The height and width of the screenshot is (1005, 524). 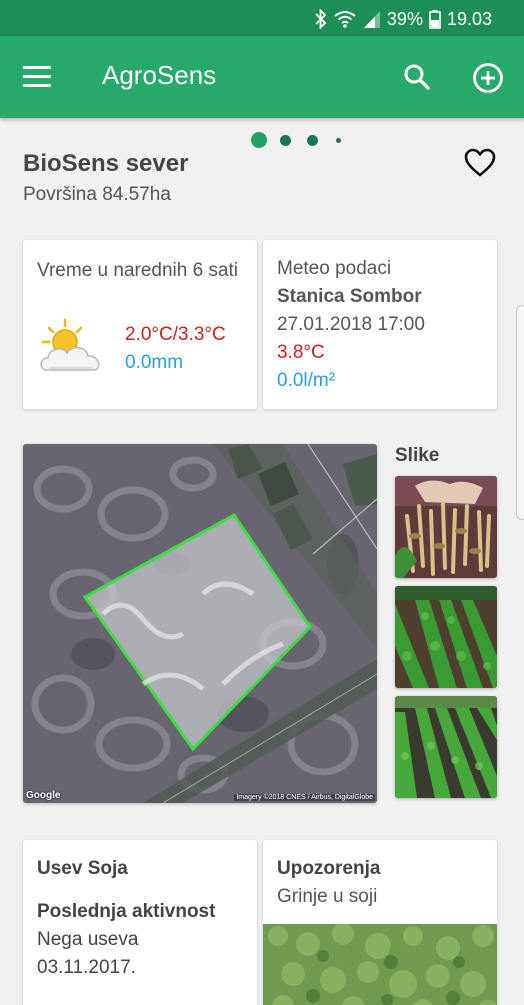 What do you see at coordinates (380, 922) in the screenshot?
I see `warnings-card: Upozorenja Grinje u soji` at bounding box center [380, 922].